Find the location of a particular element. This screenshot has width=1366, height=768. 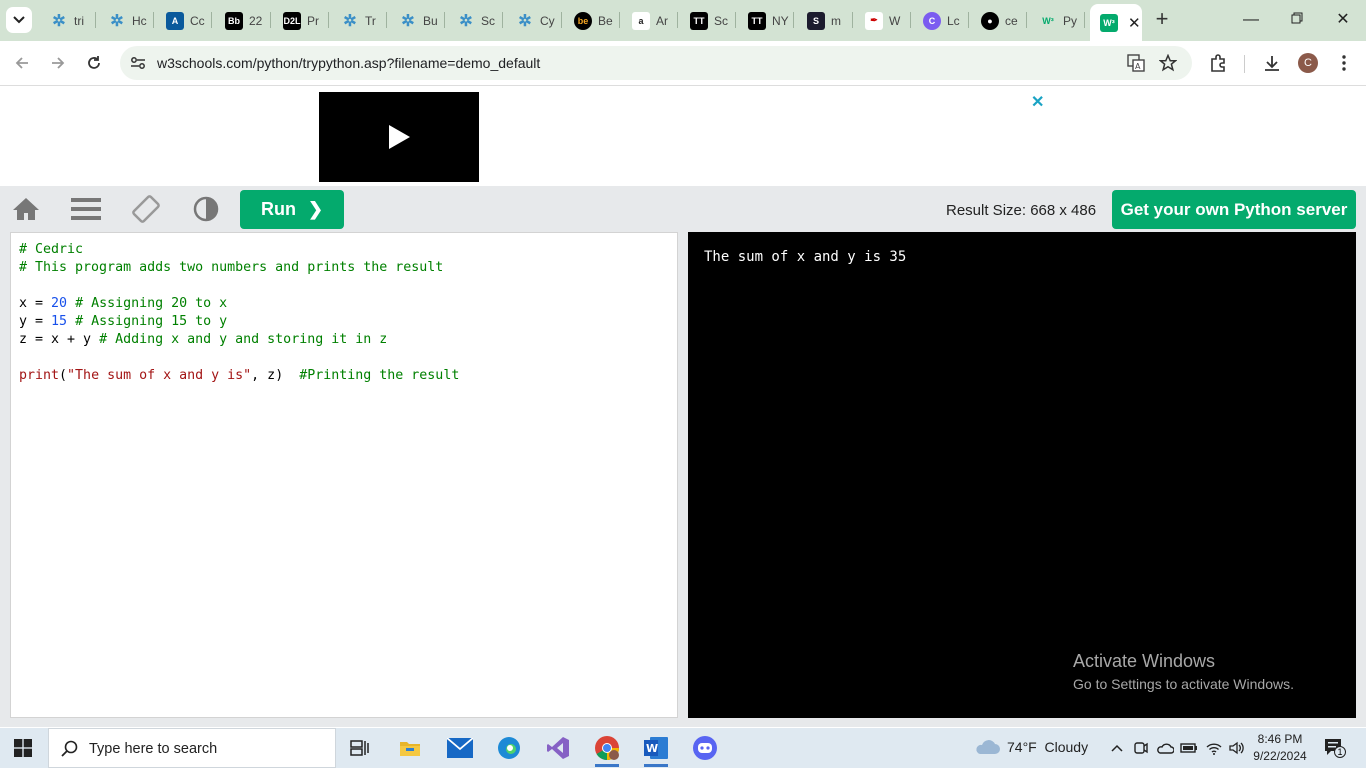

tab-11: a Ar is located at coordinates (649, 20).